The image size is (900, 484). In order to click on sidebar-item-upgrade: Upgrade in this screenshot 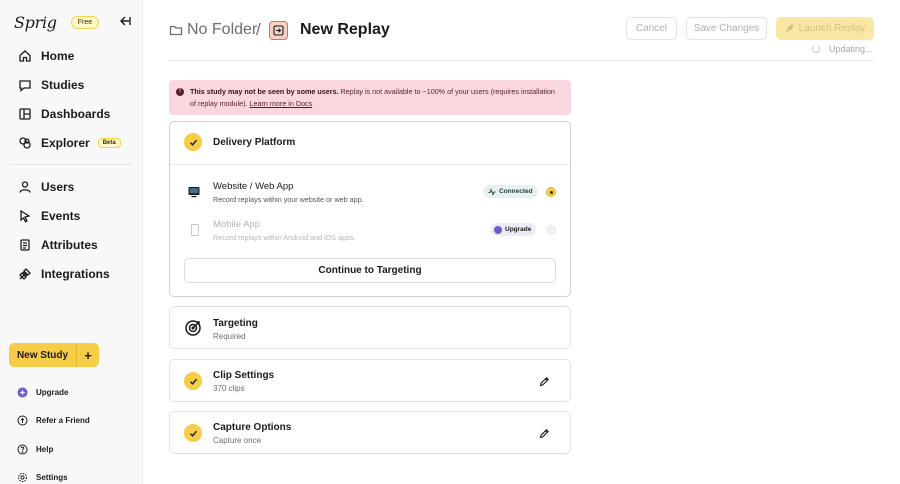, I will do `click(75, 392)`.